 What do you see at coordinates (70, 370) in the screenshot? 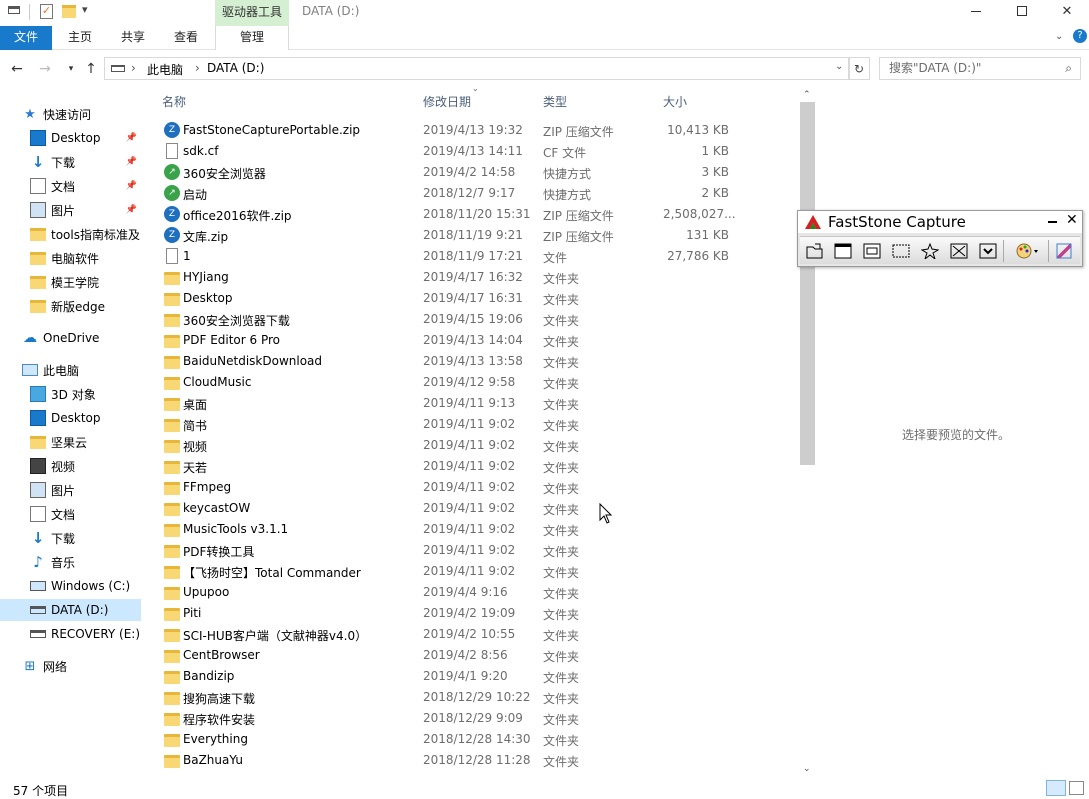
I see `nav-item-10: 此电脑` at bounding box center [70, 370].